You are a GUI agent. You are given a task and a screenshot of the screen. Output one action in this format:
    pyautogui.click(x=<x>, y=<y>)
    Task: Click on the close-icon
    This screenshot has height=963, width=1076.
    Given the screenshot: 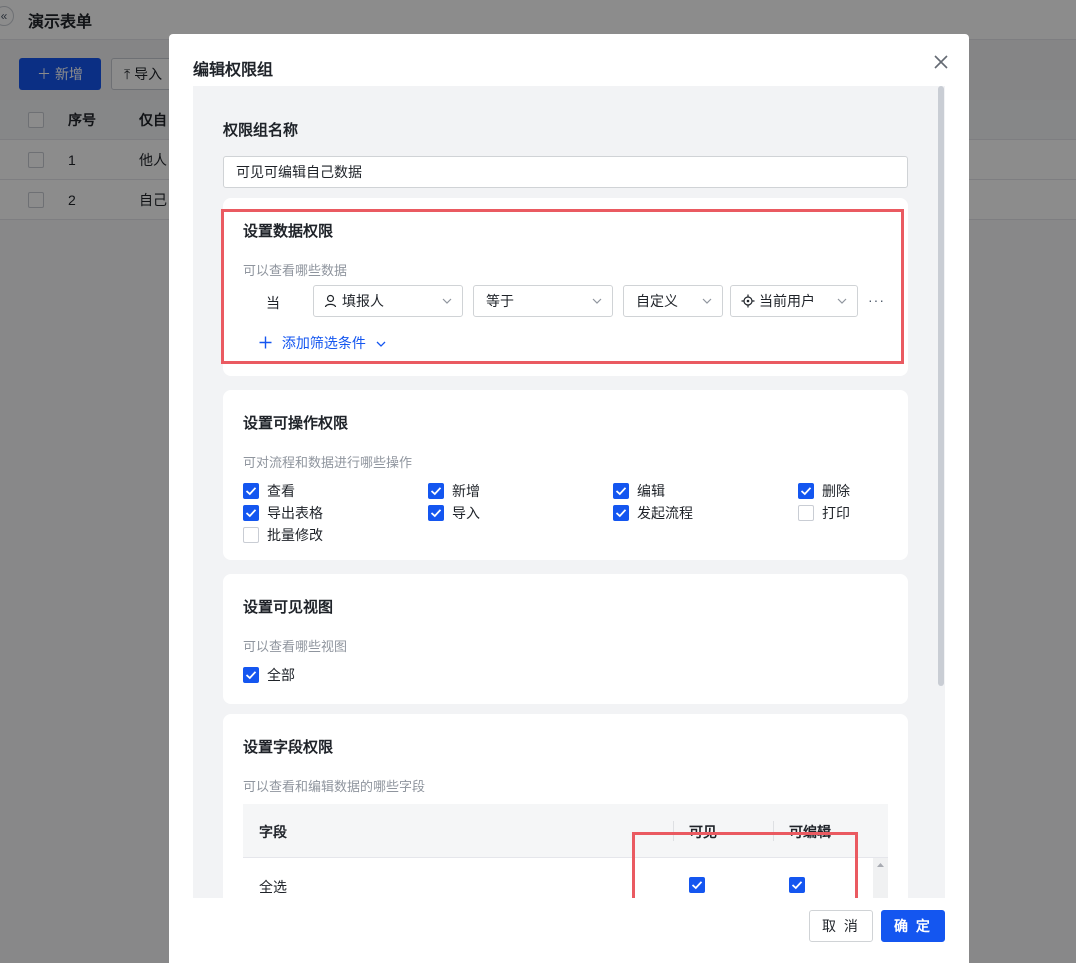 What is the action you would take?
    pyautogui.click(x=941, y=62)
    